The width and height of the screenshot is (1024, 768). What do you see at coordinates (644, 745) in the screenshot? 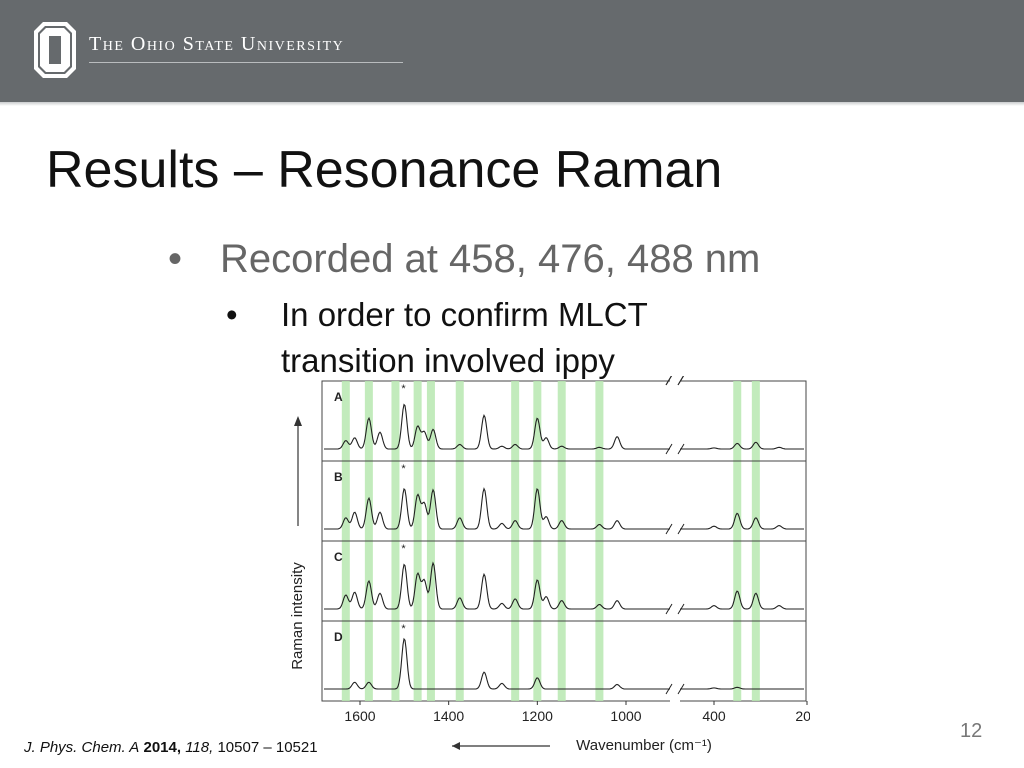
I see `x-axis-label: Wavenumber (cm⁻¹)` at bounding box center [644, 745].